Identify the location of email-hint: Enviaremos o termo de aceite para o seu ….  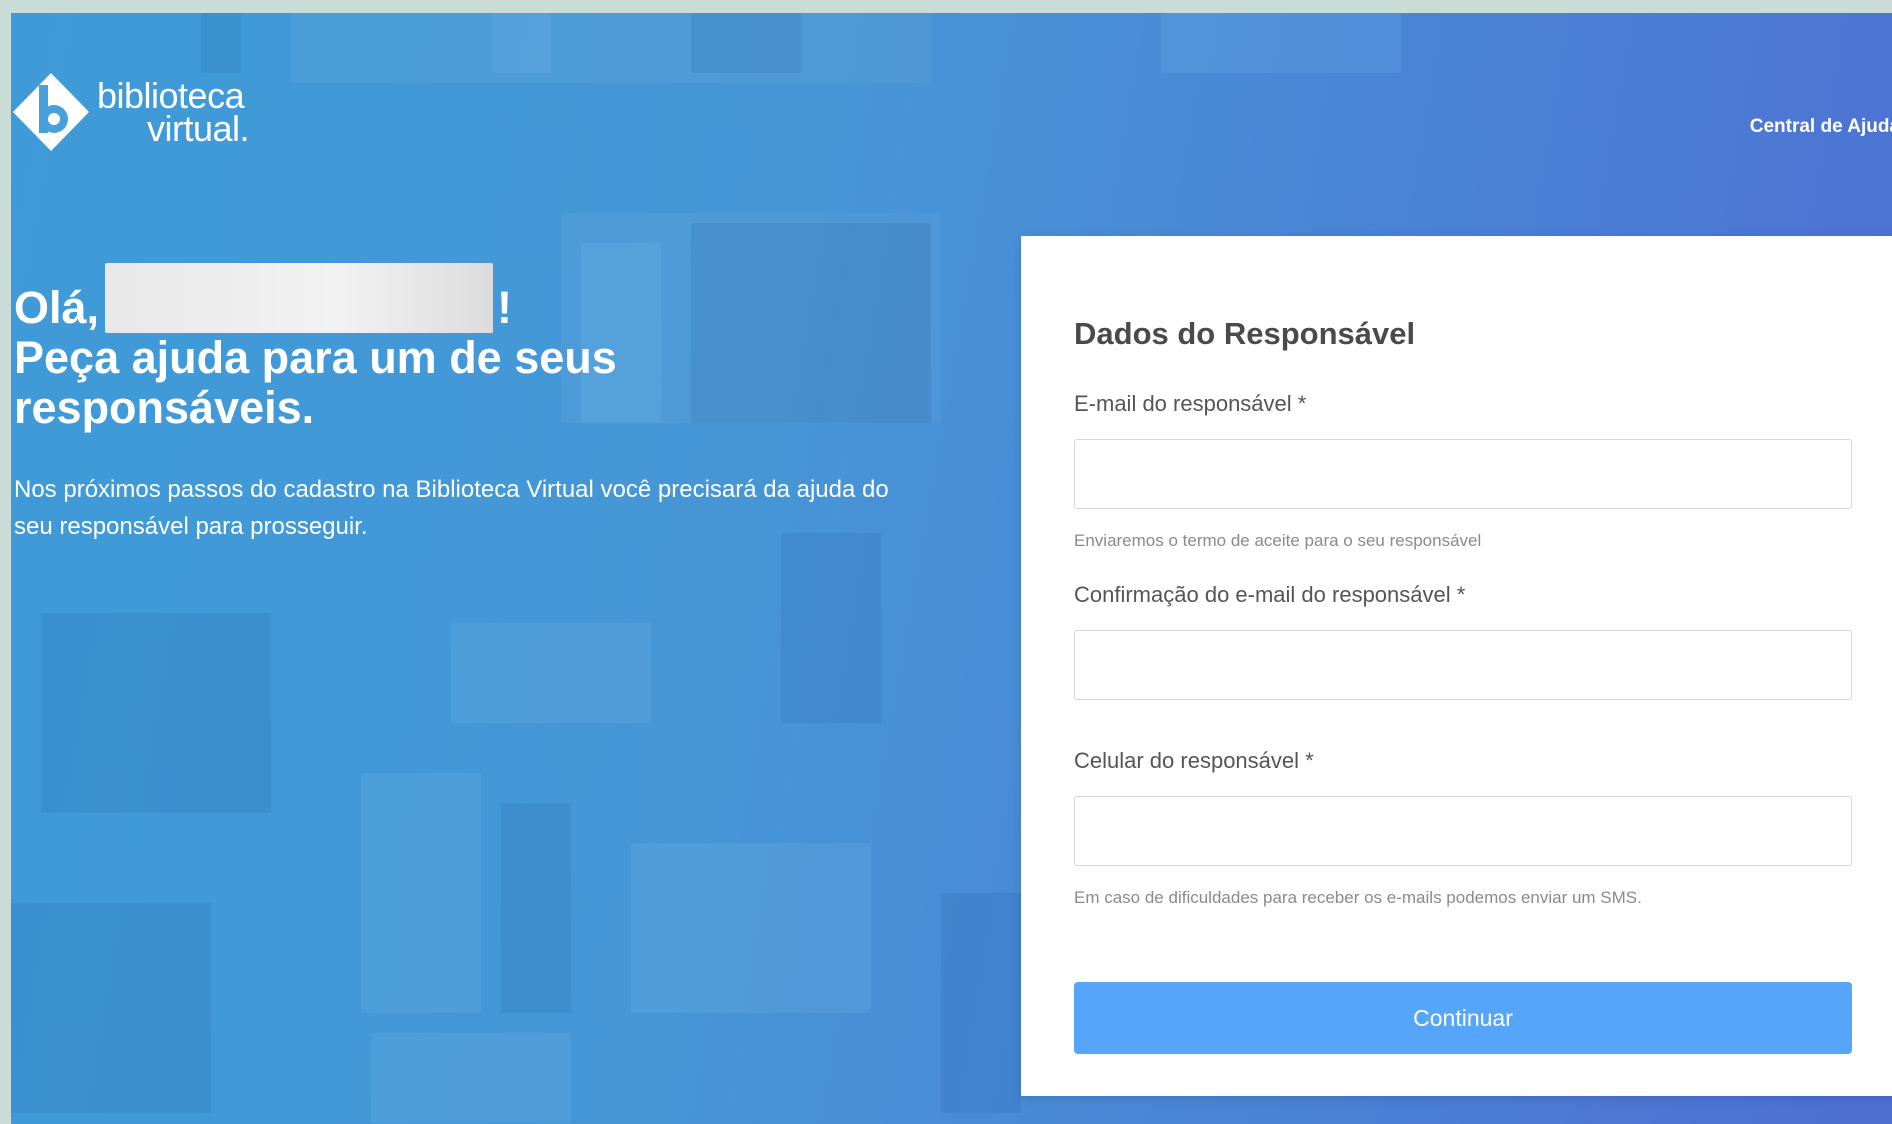
(1278, 540).